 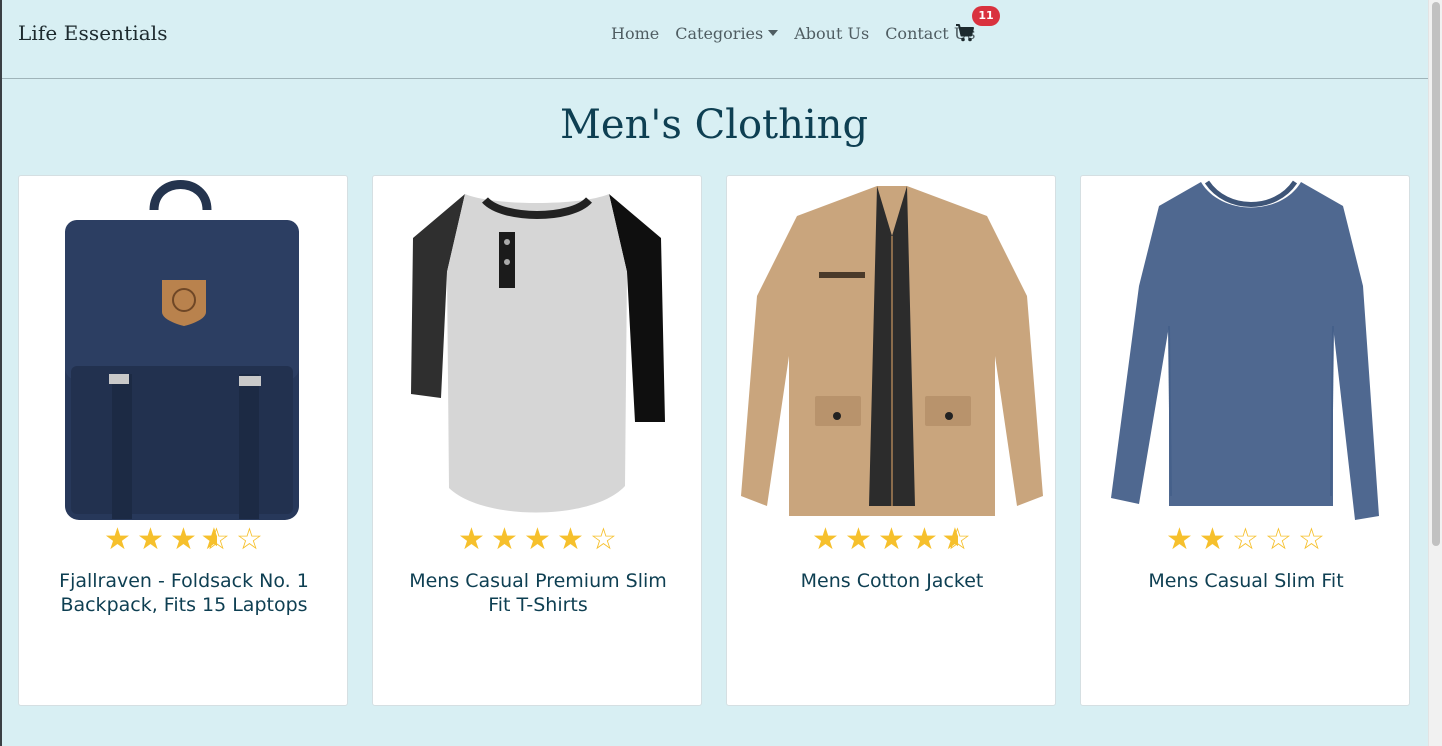 What do you see at coordinates (1436, 274) in the screenshot?
I see `scrollbar-thumb` at bounding box center [1436, 274].